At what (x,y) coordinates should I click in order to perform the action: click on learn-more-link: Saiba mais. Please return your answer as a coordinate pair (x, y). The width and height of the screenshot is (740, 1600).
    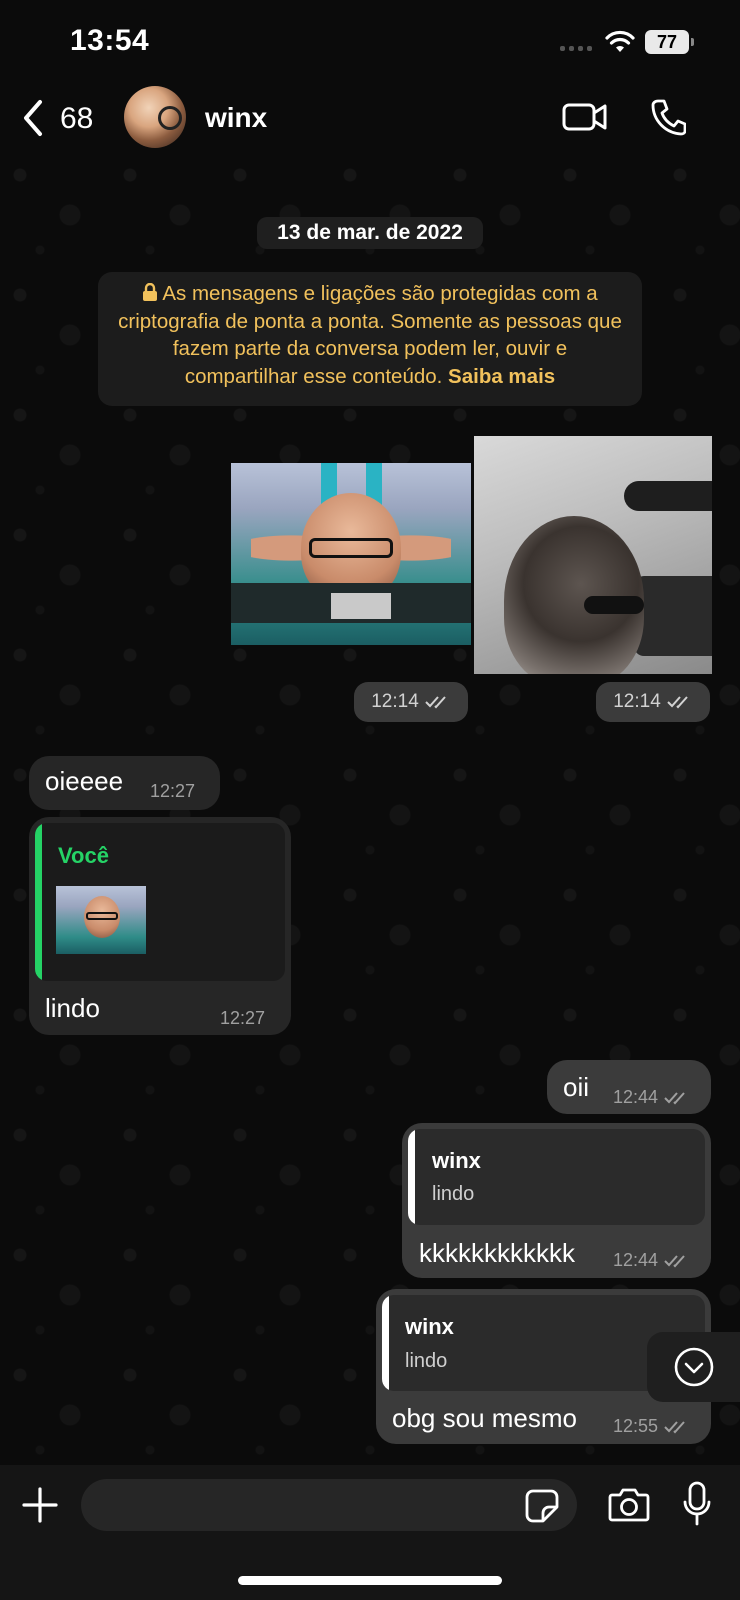
    Looking at the image, I should click on (501, 376).